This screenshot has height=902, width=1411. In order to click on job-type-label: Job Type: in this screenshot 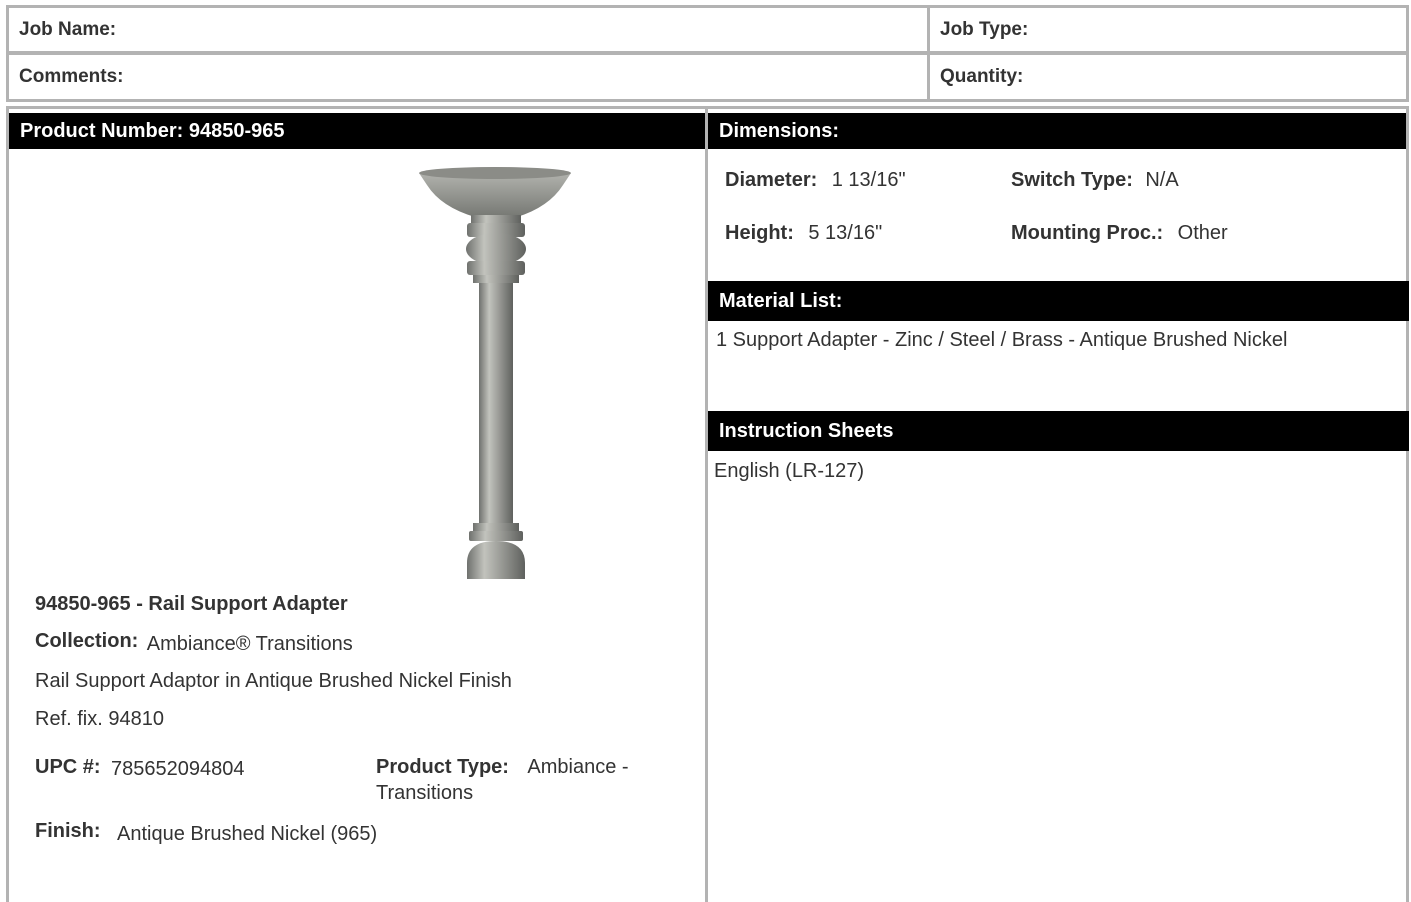, I will do `click(984, 29)`.